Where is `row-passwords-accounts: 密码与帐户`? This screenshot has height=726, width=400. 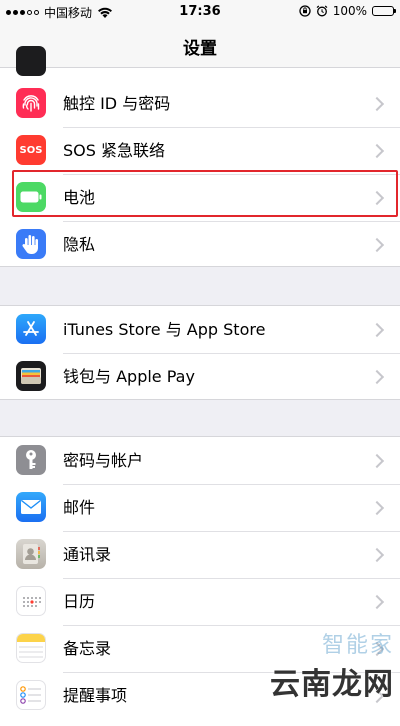
row-passwords-accounts: 密码与帐户 is located at coordinates (200, 460).